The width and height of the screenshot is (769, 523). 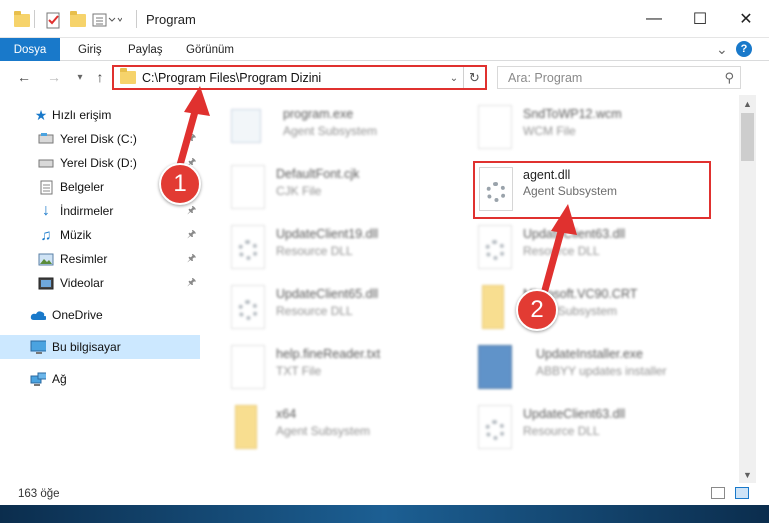 I want to click on scroll-up-icon: ▲, so click(x=747, y=103).